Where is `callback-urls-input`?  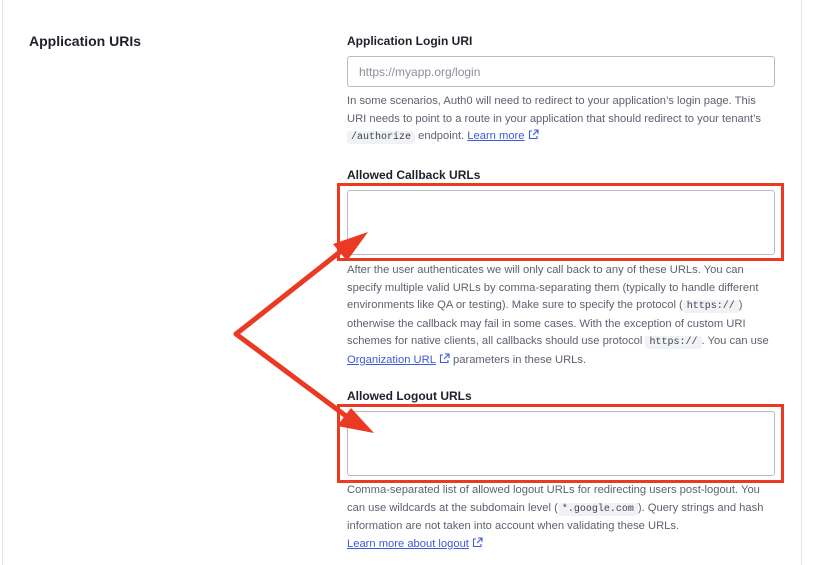
callback-urls-input is located at coordinates (561, 222).